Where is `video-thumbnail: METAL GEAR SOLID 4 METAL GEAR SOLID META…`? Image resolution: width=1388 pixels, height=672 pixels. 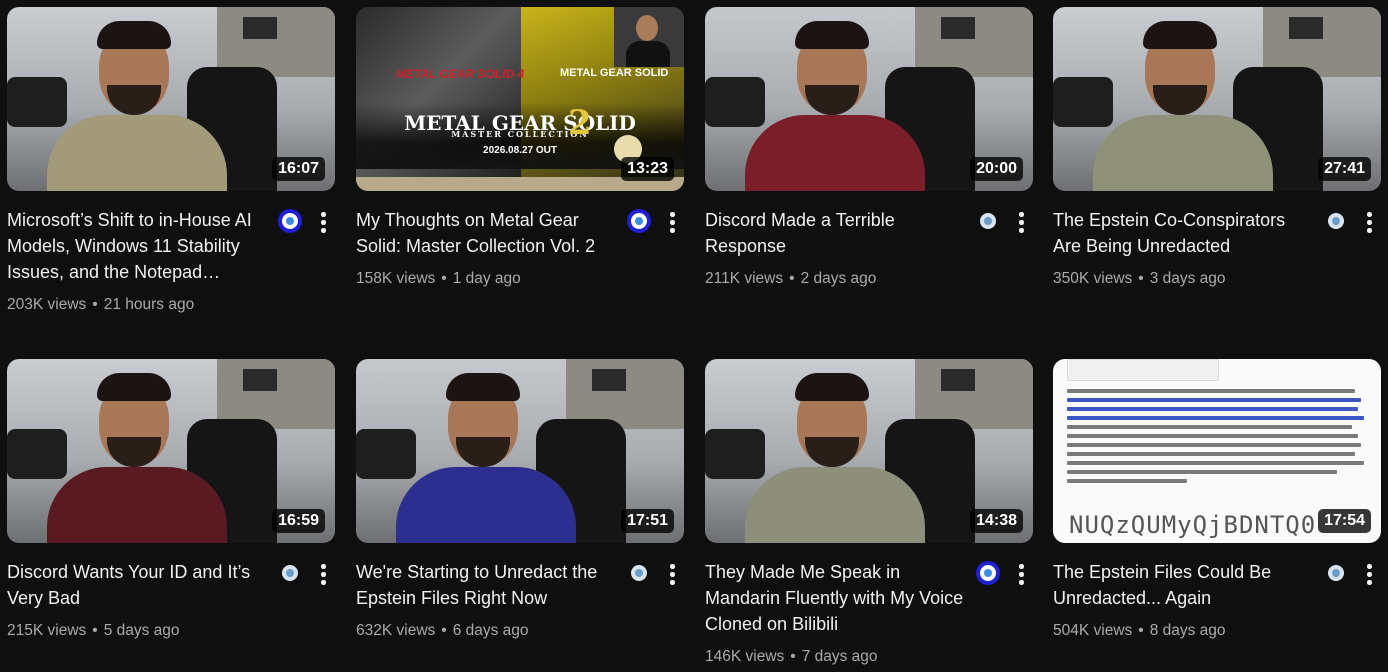
video-thumbnail: METAL GEAR SOLID 4 METAL GEAR SOLID META… is located at coordinates (520, 99).